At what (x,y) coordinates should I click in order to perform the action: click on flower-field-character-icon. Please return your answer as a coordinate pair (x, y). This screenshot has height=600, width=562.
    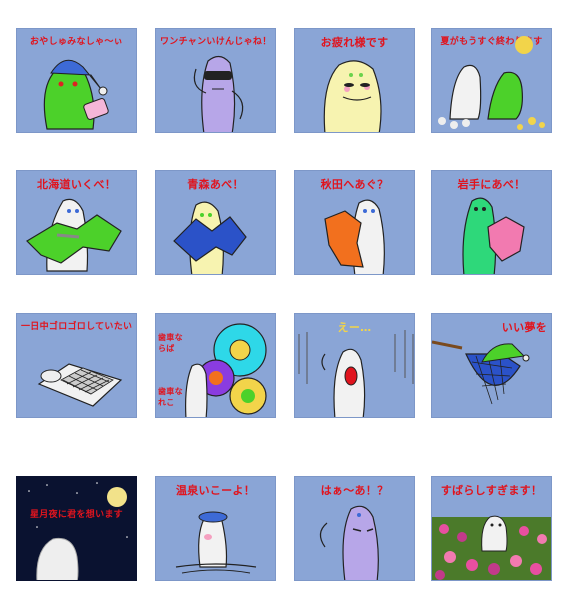
    Looking at the image, I should click on (491, 547).